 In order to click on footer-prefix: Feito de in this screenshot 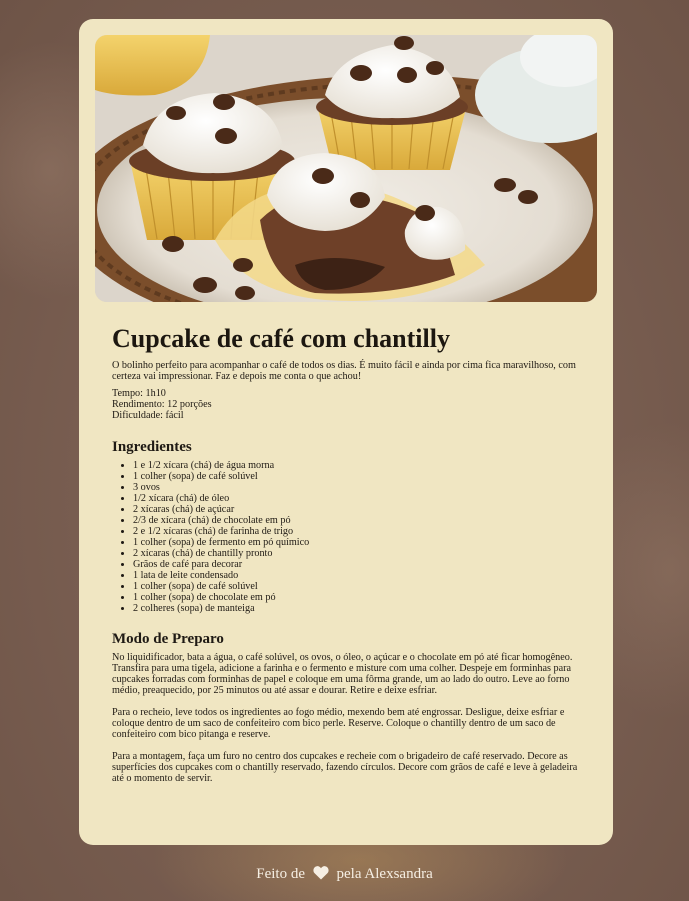, I will do `click(281, 874)`.